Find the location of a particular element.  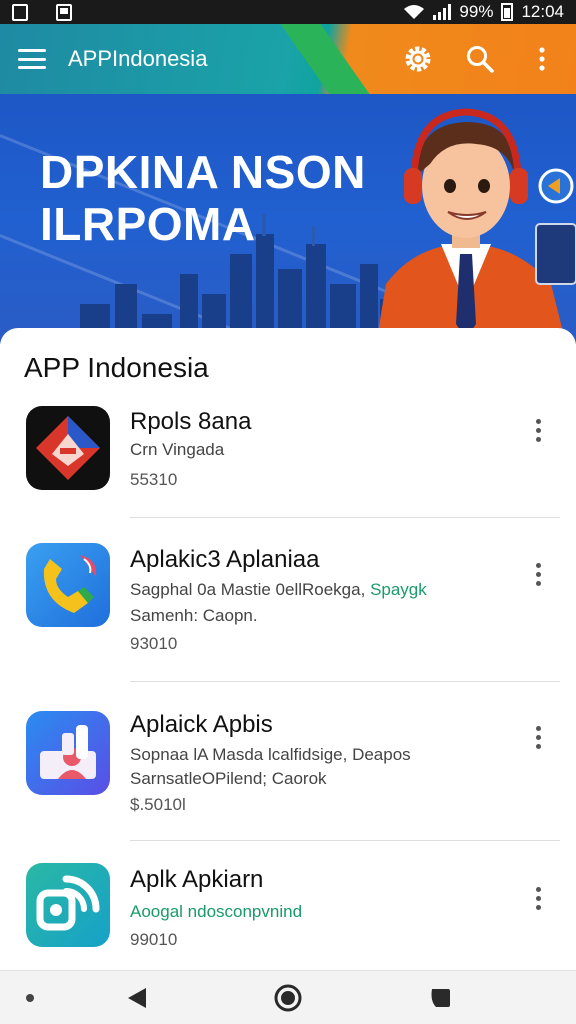

app-price: 99010 is located at coordinates (154, 939).